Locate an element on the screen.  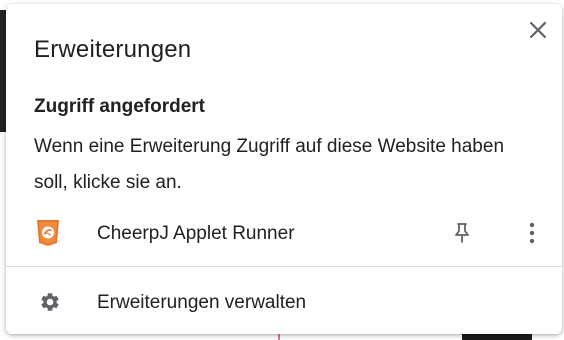
more-vert-icon is located at coordinates (532, 233).